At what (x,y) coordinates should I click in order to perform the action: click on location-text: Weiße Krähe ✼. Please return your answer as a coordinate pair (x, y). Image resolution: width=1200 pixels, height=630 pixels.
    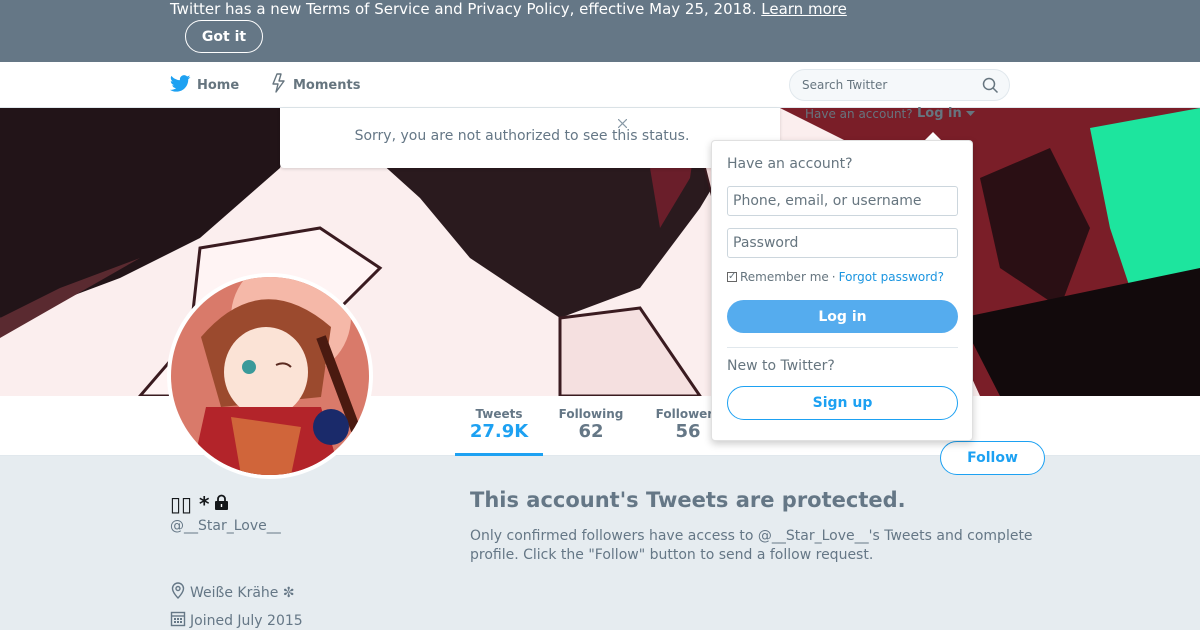
    Looking at the image, I should click on (242, 592).